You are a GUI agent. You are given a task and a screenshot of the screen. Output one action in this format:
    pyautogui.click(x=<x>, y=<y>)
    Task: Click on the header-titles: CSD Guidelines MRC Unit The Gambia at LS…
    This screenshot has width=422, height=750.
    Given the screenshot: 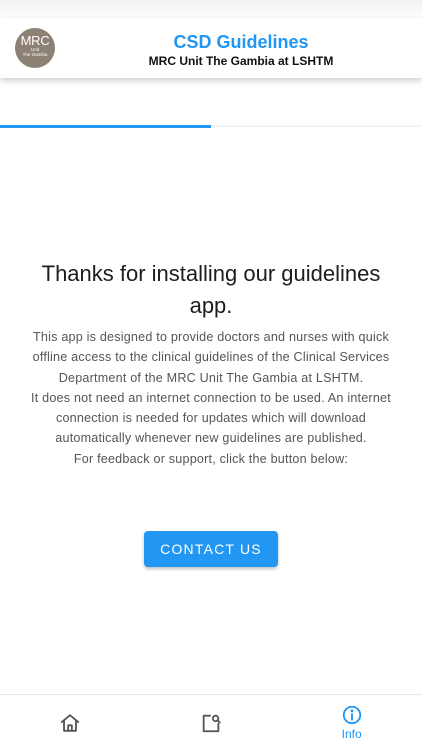 What is the action you would take?
    pyautogui.click(x=241, y=50)
    